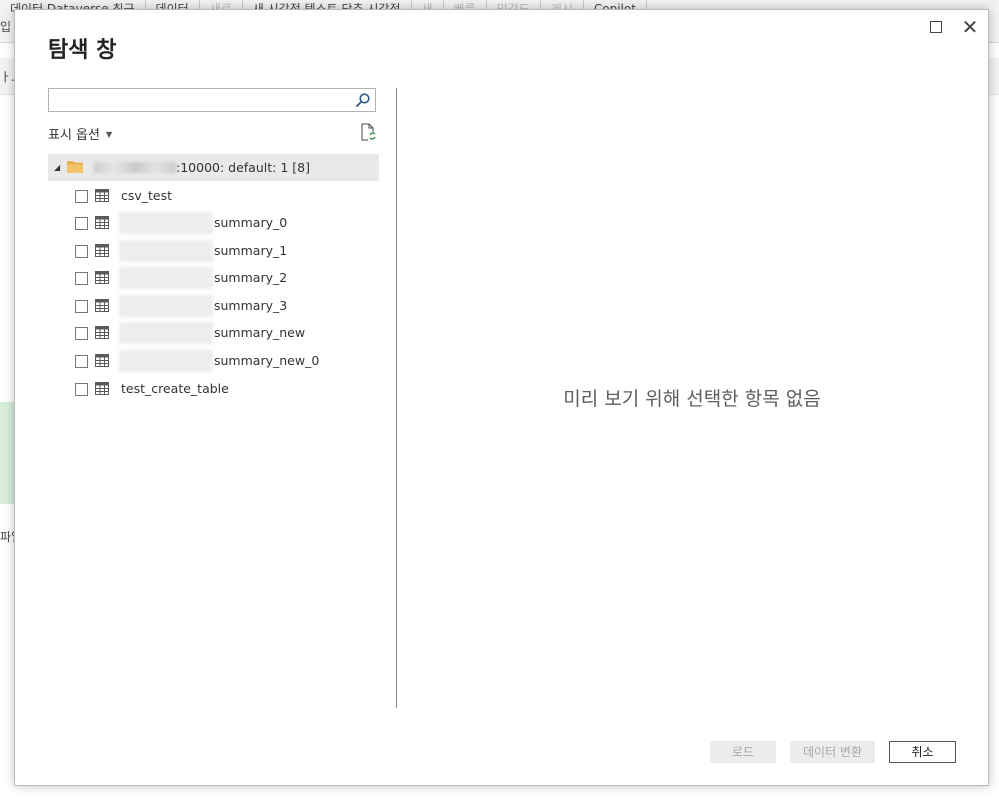 Image resolution: width=999 pixels, height=800 pixels. What do you see at coordinates (936, 27) in the screenshot?
I see `maximize-icon` at bounding box center [936, 27].